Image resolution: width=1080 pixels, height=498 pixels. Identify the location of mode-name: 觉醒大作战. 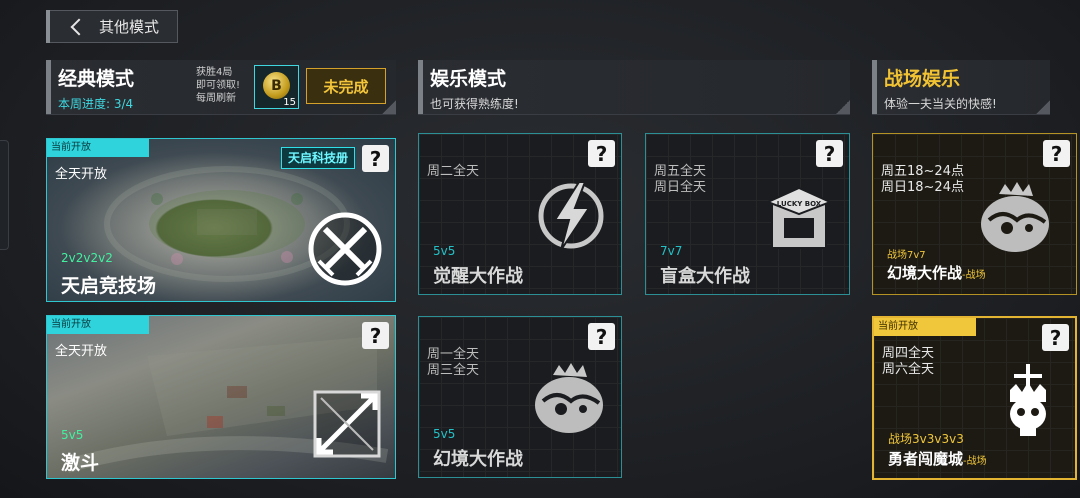
(478, 276).